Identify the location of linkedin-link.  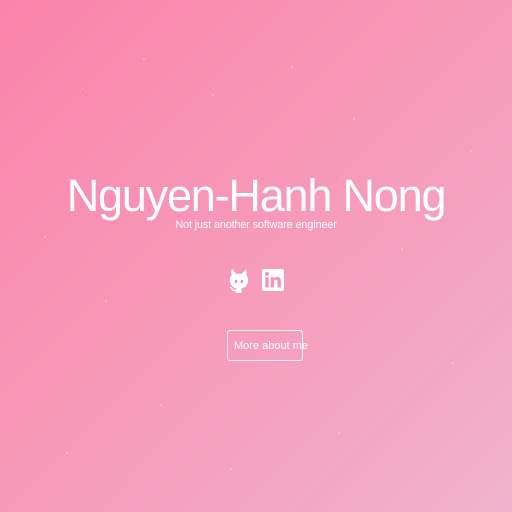
(273, 280).